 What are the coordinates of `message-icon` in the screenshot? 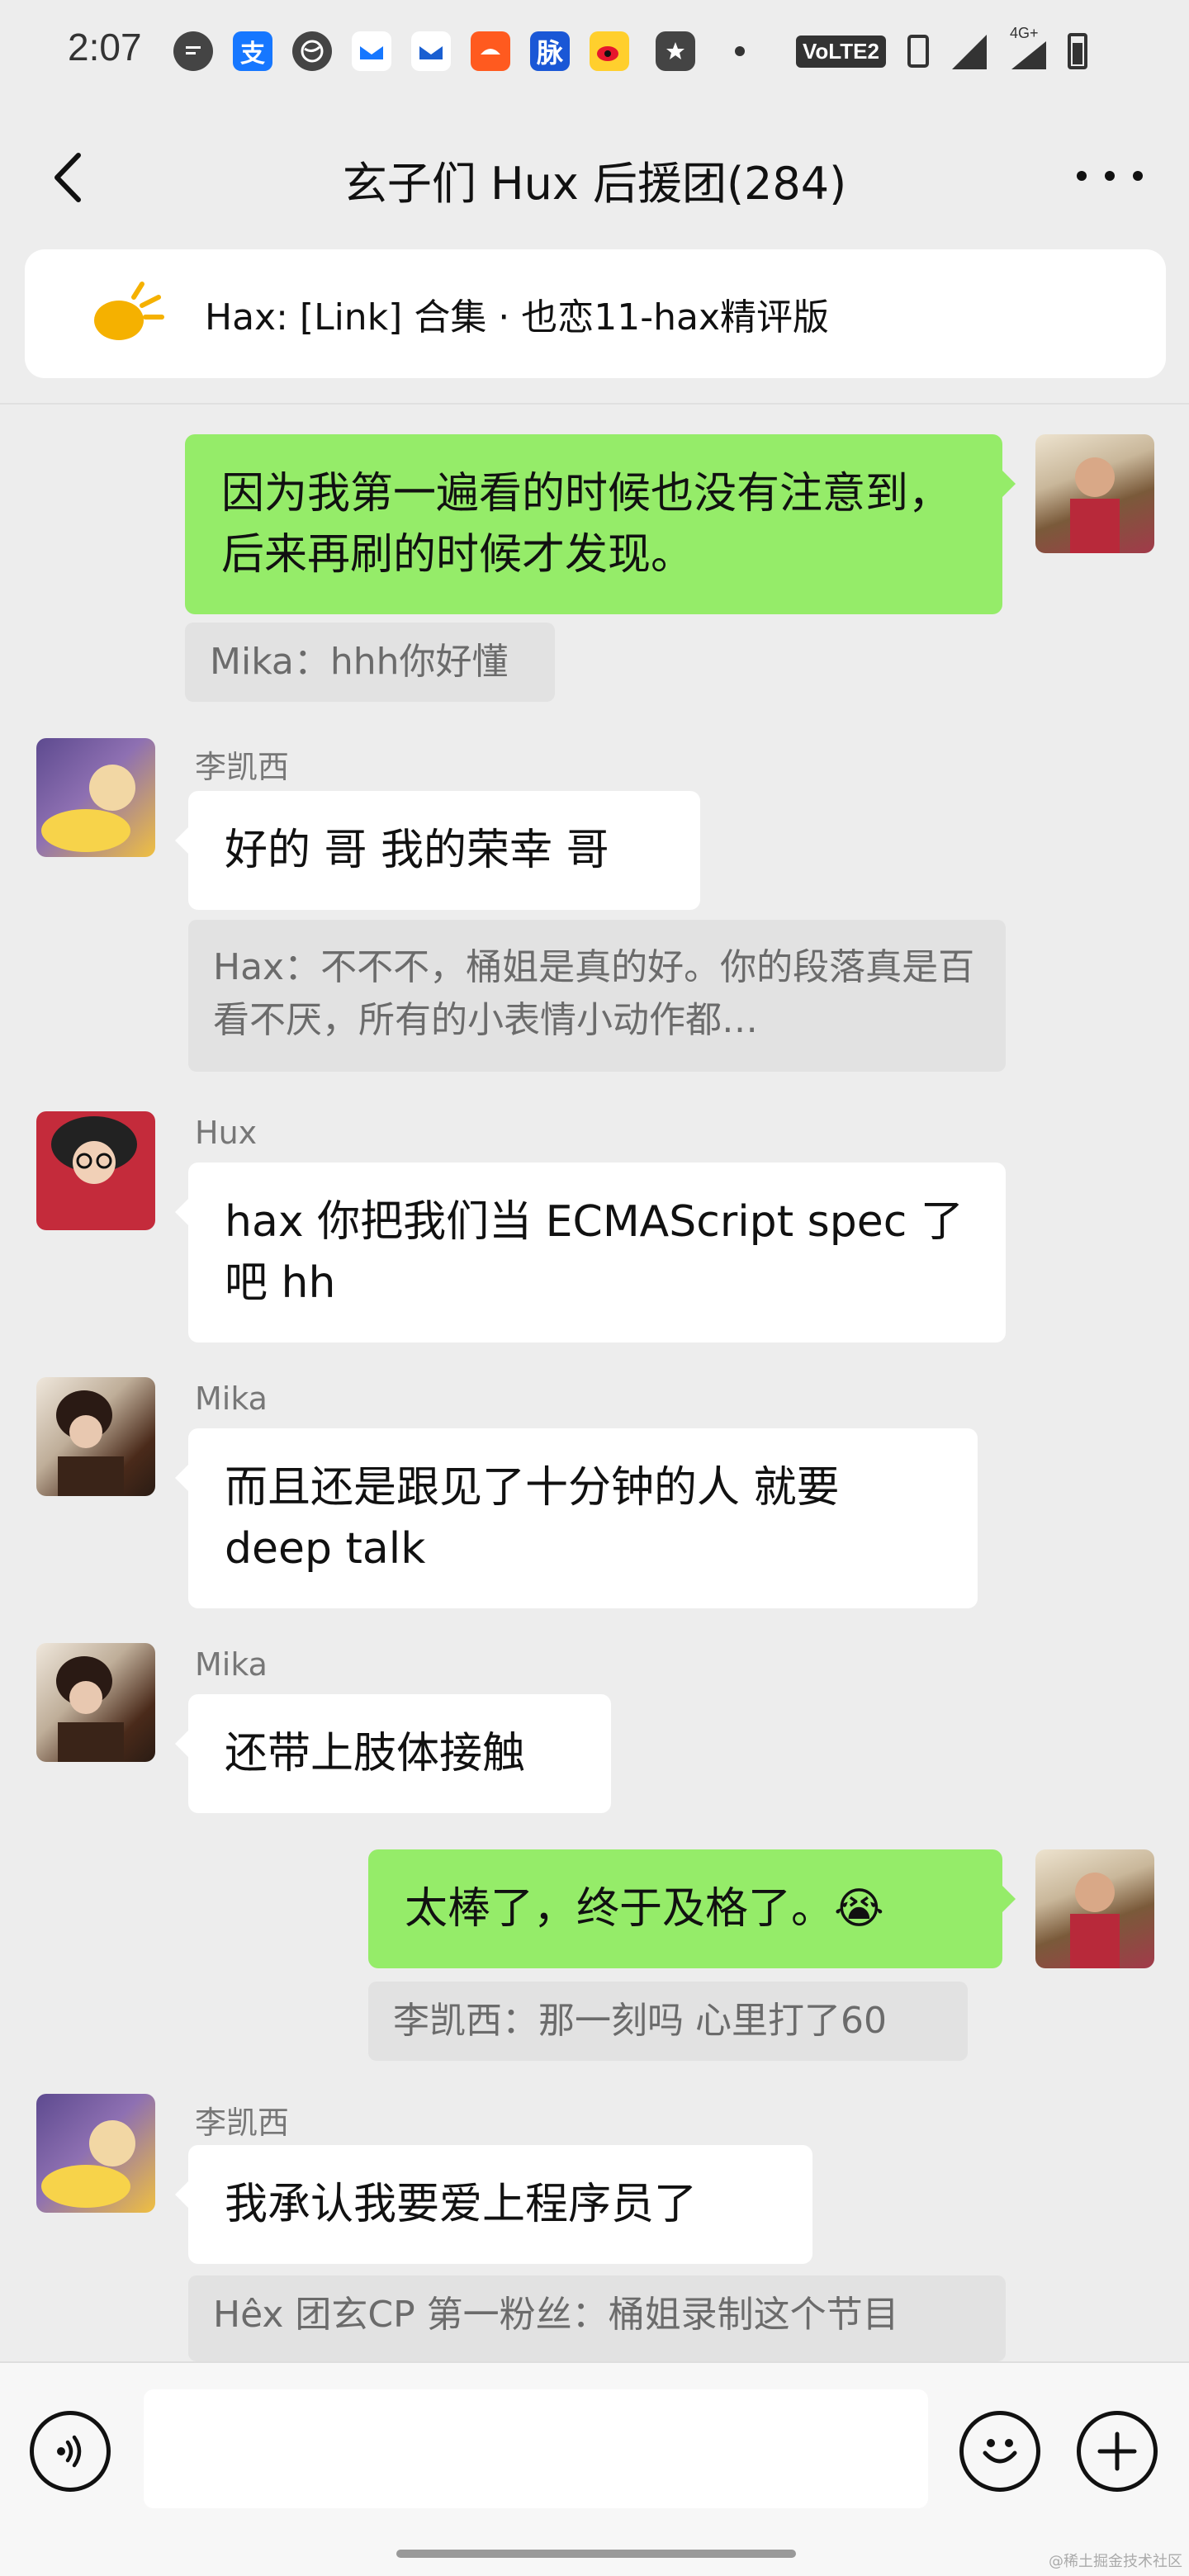 It's located at (193, 51).